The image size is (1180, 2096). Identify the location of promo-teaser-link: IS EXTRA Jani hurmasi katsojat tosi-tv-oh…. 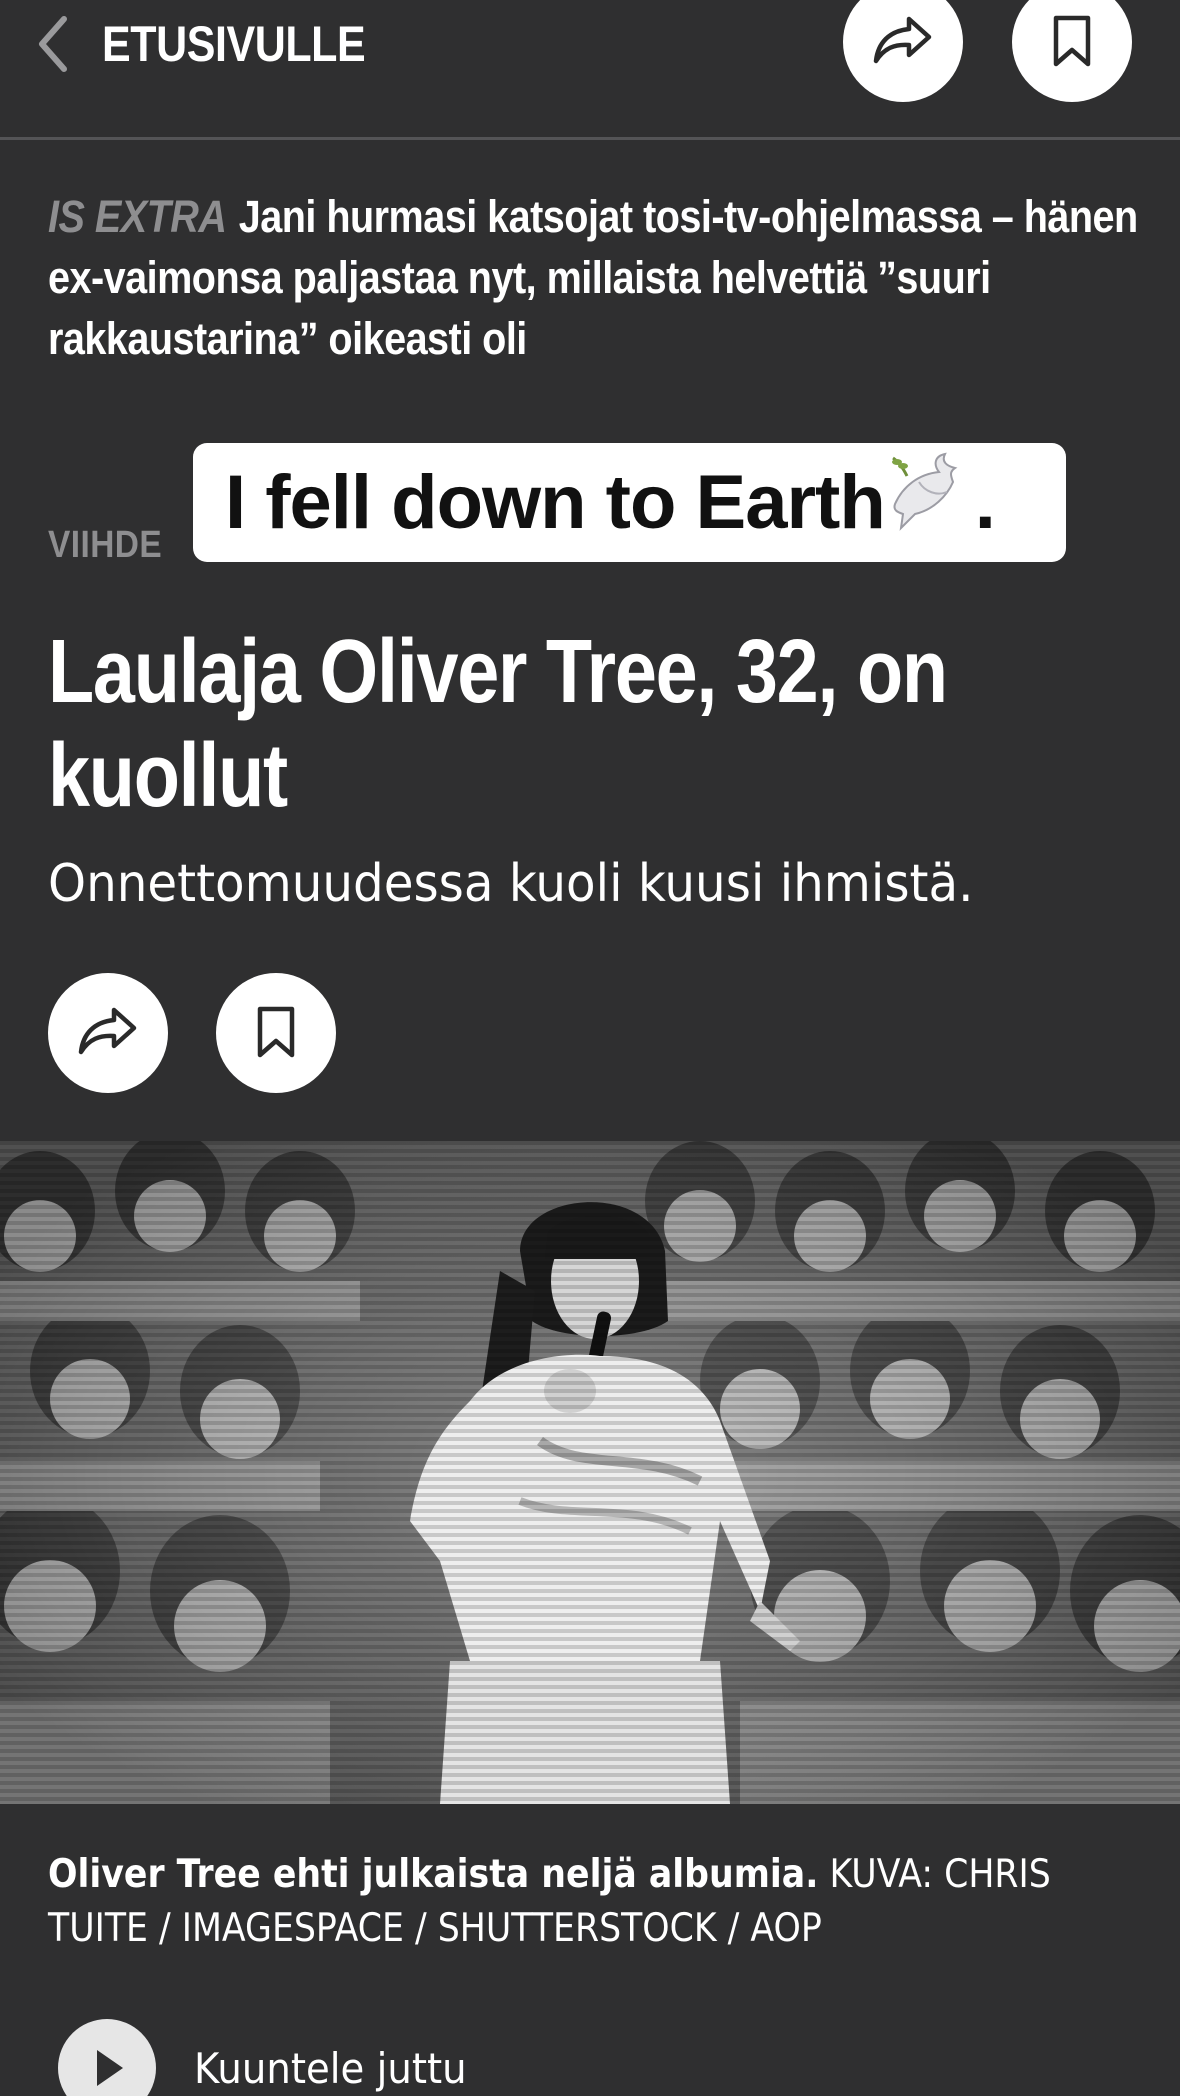
(593, 277).